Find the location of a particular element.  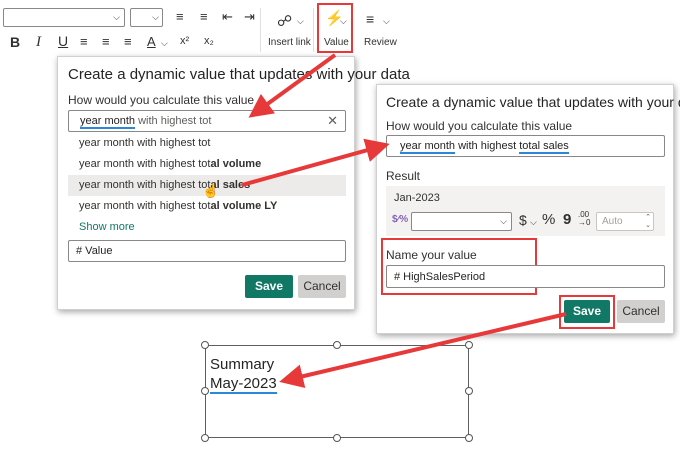

format-icon: $⁄% is located at coordinates (400, 219).